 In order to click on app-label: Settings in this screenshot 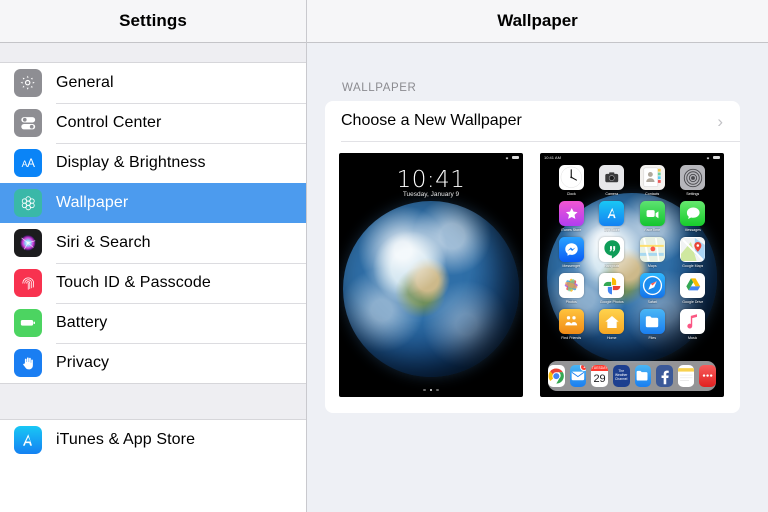, I will do `click(693, 194)`.